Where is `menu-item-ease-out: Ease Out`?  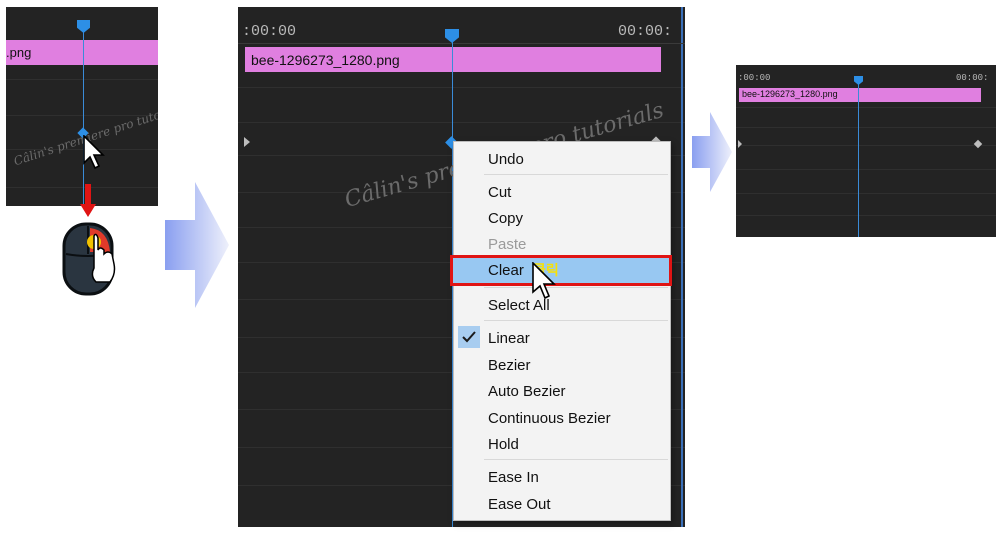 menu-item-ease-out: Ease Out is located at coordinates (562, 505).